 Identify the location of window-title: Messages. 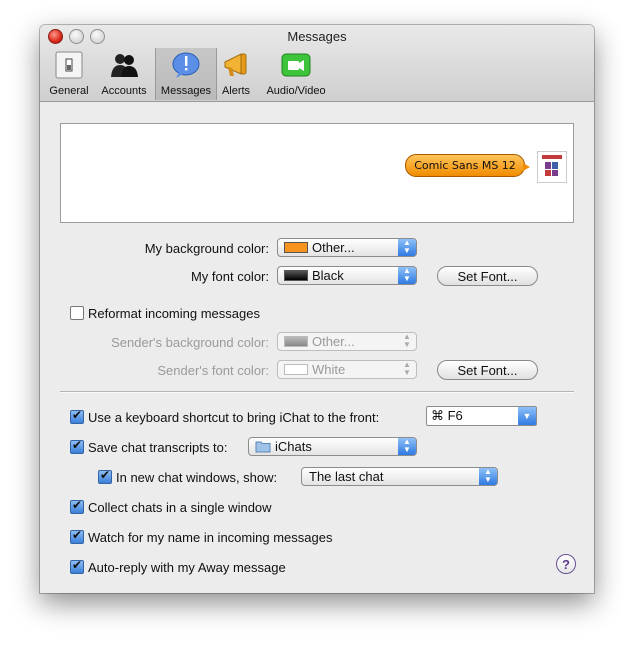
(317, 36).